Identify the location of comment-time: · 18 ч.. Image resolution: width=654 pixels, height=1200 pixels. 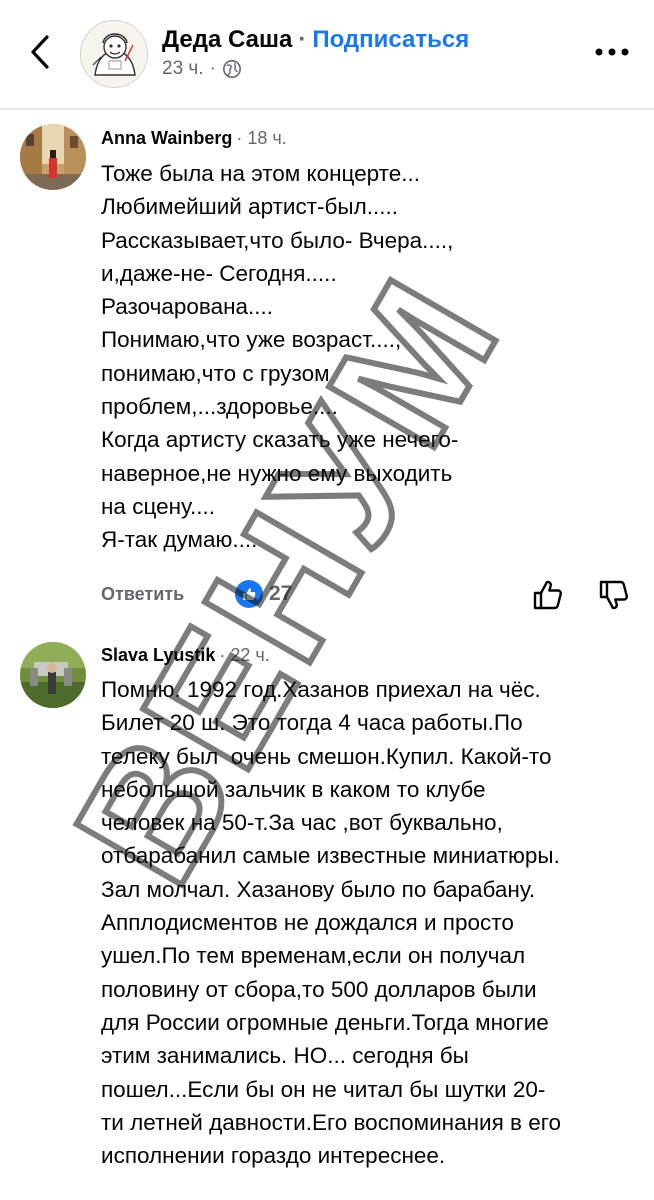
(261, 138).